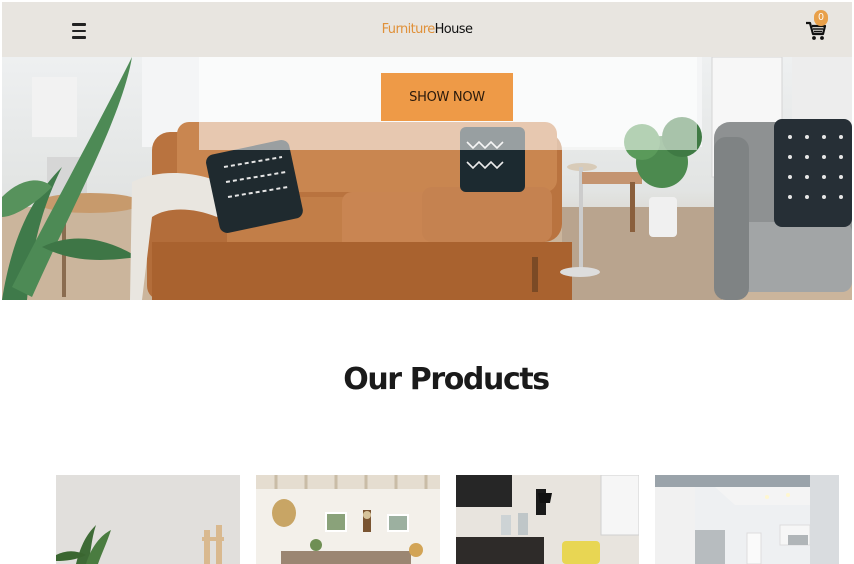 This screenshot has width=854, height=564. What do you see at coordinates (80, 31) in the screenshot?
I see `hamburger-menu-icon` at bounding box center [80, 31].